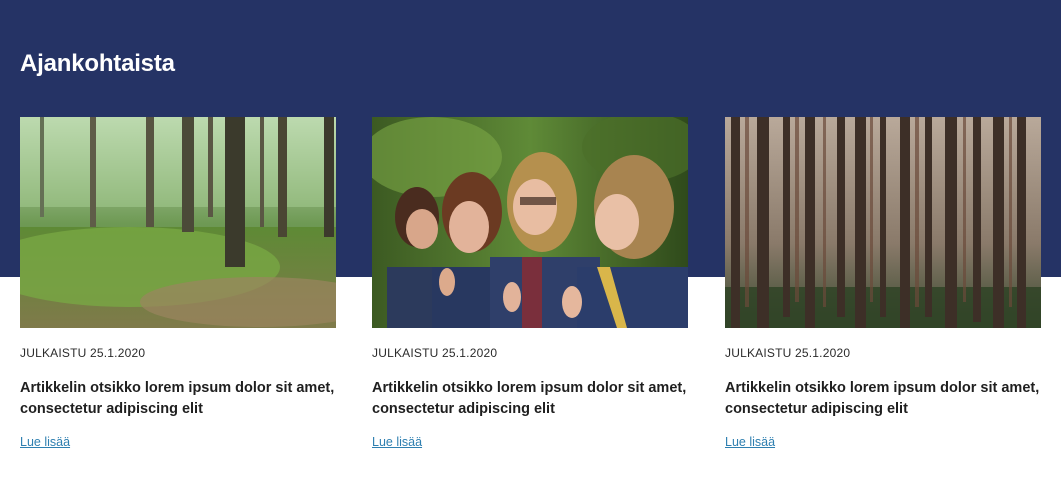 This screenshot has height=494, width=1061. What do you see at coordinates (530, 222) in the screenshot?
I see `article-image-scouts` at bounding box center [530, 222].